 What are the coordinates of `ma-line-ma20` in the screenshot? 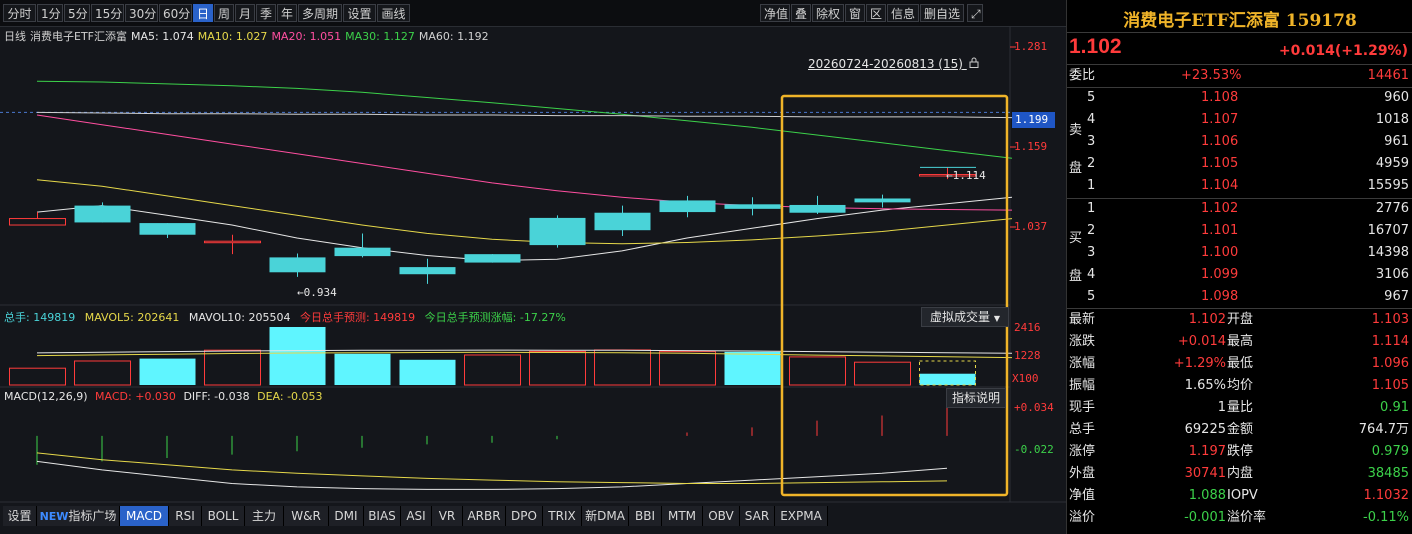 It's located at (524, 162).